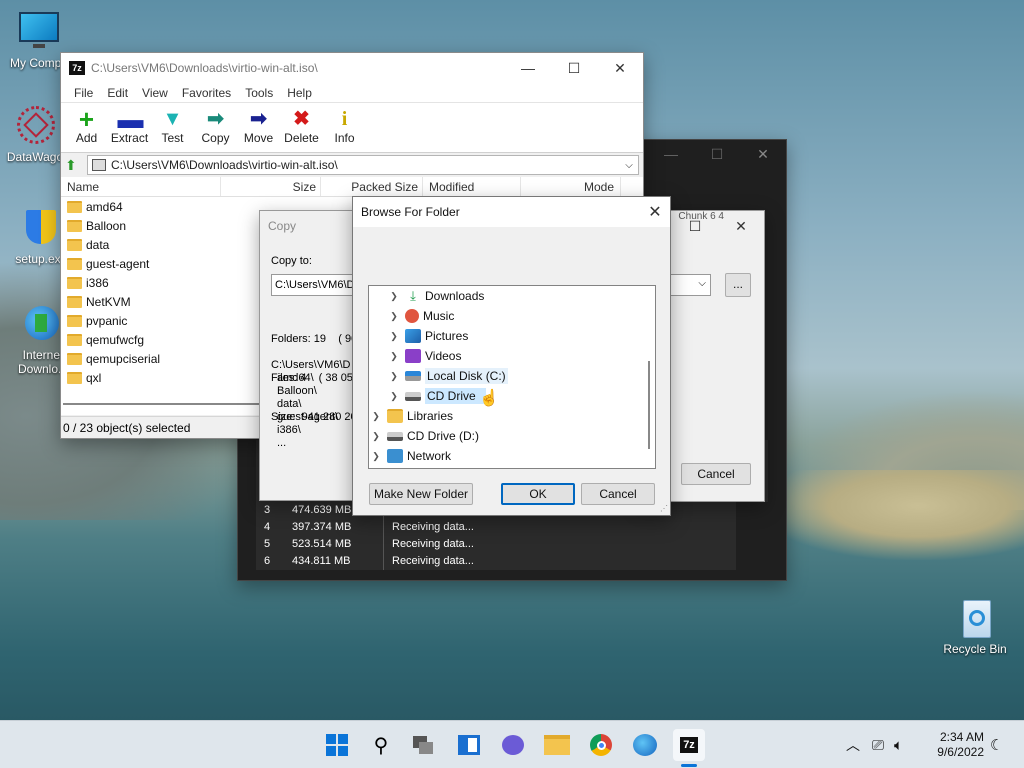 The height and width of the screenshot is (768, 1024). I want to click on chevron-up-icon: ︿, so click(853, 744).